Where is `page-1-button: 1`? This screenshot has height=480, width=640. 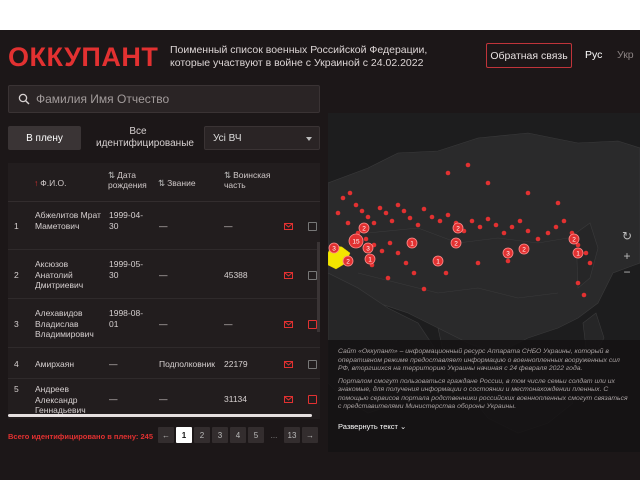 page-1-button: 1 is located at coordinates (184, 435).